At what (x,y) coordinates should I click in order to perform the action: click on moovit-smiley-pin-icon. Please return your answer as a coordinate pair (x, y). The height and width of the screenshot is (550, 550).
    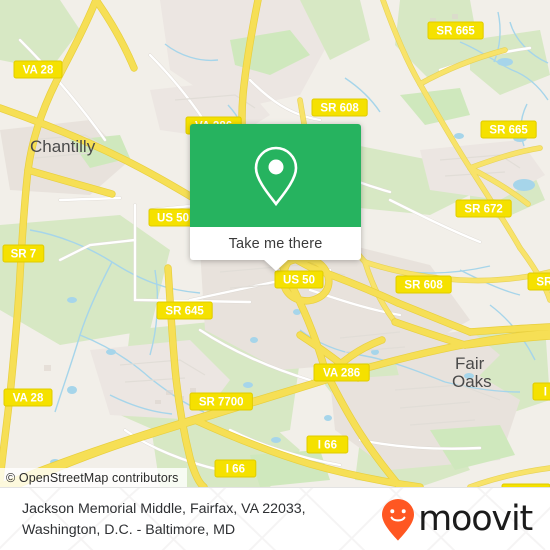
    Looking at the image, I should click on (398, 519).